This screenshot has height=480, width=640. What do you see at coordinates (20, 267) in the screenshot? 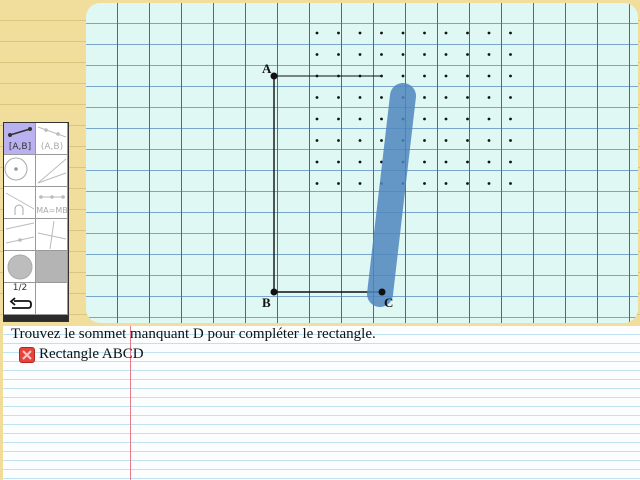
I see `color-picker-tool` at bounding box center [20, 267].